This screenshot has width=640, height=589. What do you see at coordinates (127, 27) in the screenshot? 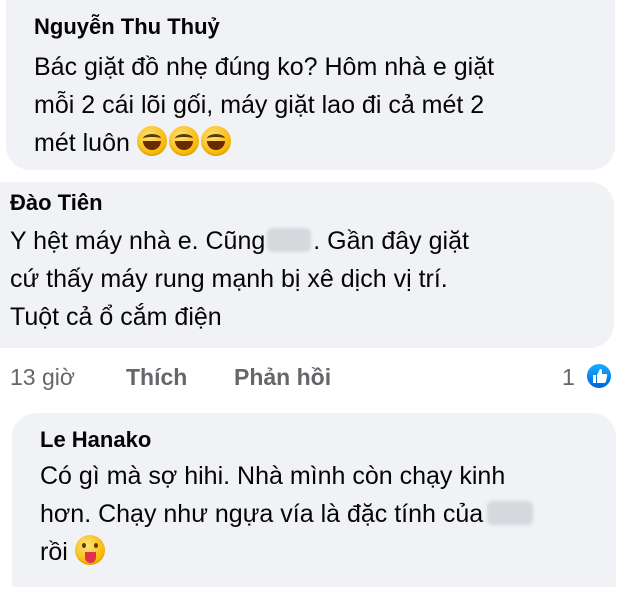
I see `comment-author-1: Nguyễn Thu Thuỷ` at bounding box center [127, 27].